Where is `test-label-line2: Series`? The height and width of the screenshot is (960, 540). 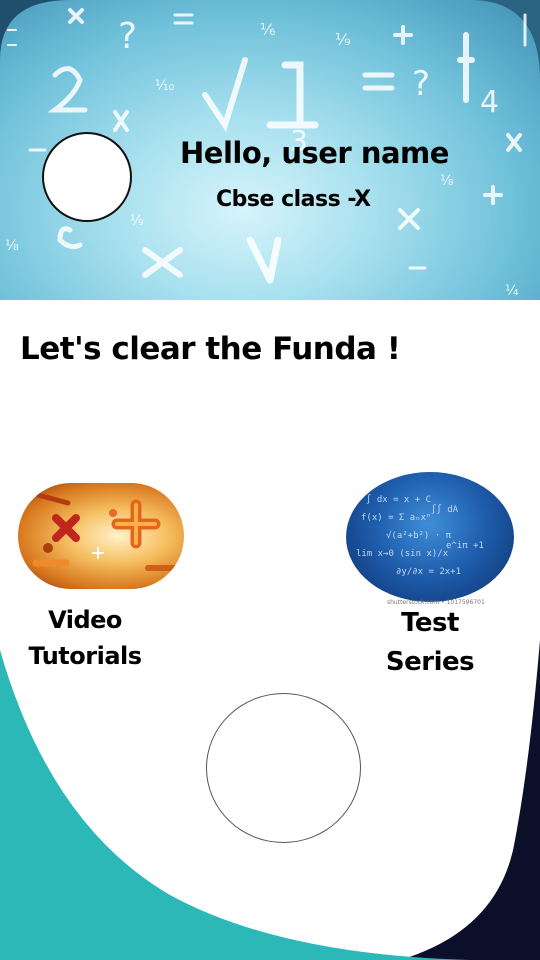 test-label-line2: Series is located at coordinates (430, 662).